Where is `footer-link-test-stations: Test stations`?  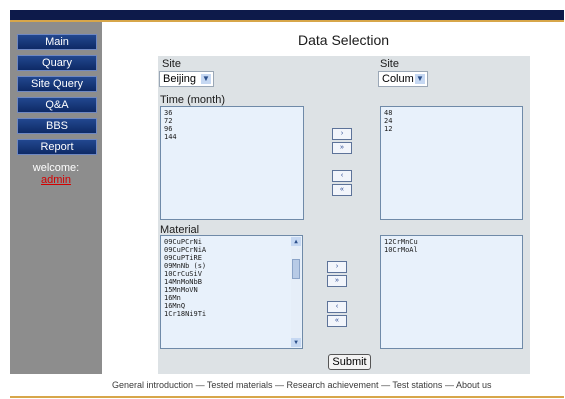
footer-link-test-stations: Test stations is located at coordinates (417, 385).